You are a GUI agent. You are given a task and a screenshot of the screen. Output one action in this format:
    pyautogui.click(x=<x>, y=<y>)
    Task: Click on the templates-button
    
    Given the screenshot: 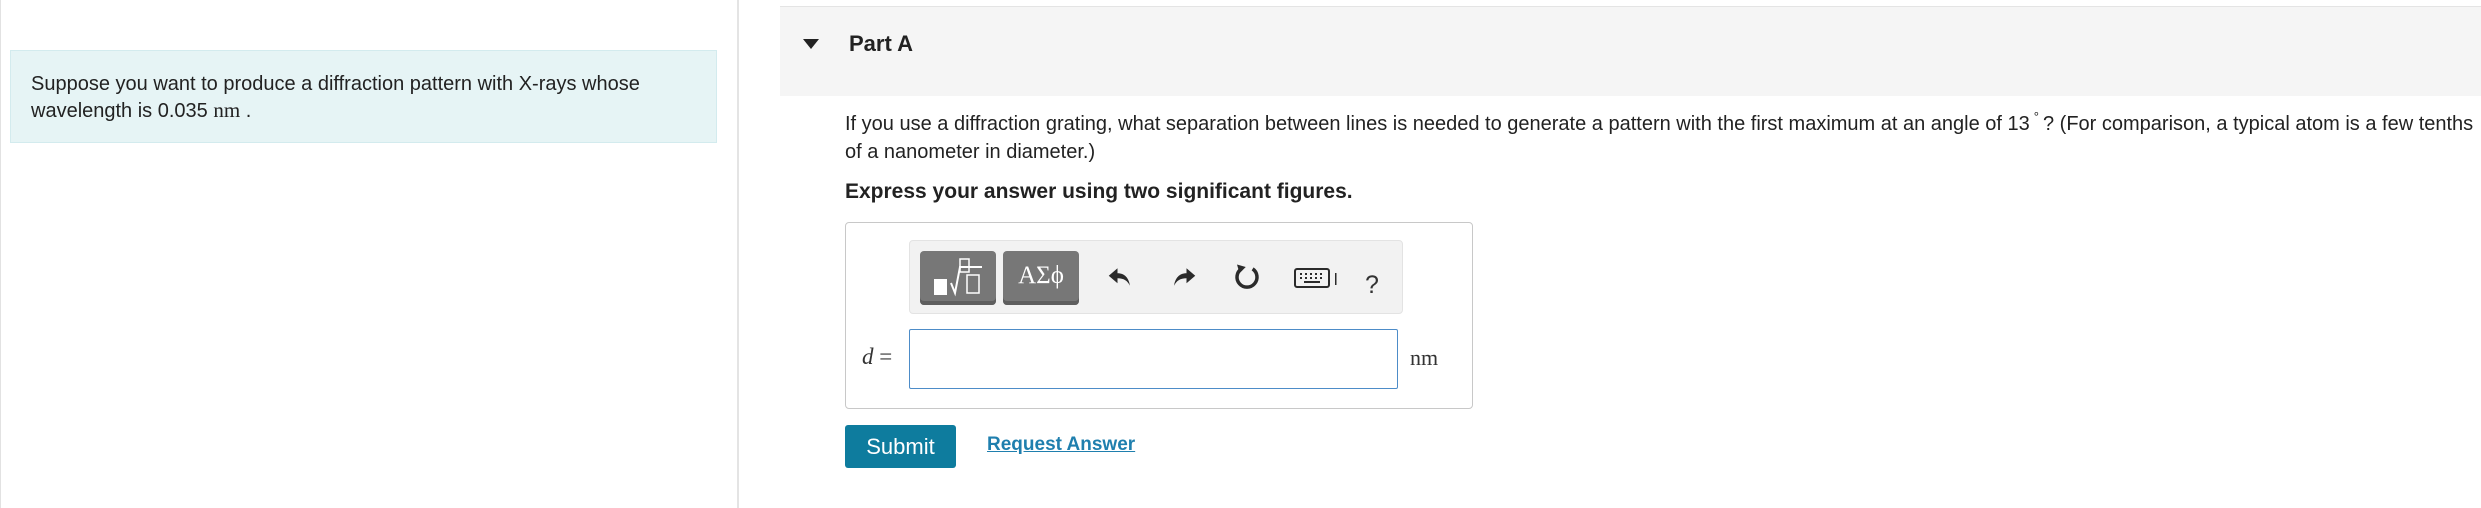 What is the action you would take?
    pyautogui.click(x=958, y=278)
    